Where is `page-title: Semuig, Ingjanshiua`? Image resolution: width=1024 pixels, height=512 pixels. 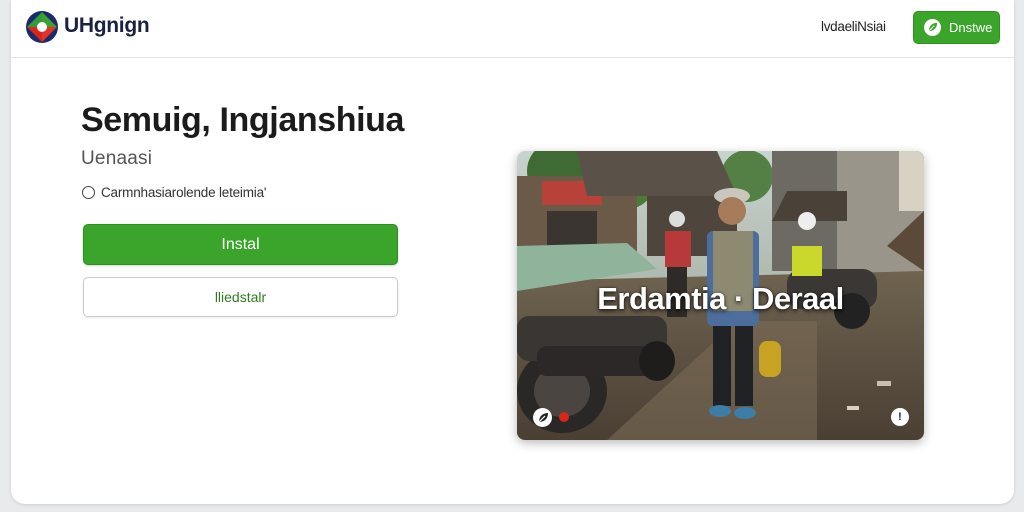
page-title: Semuig, Ingjanshiua is located at coordinates (243, 120).